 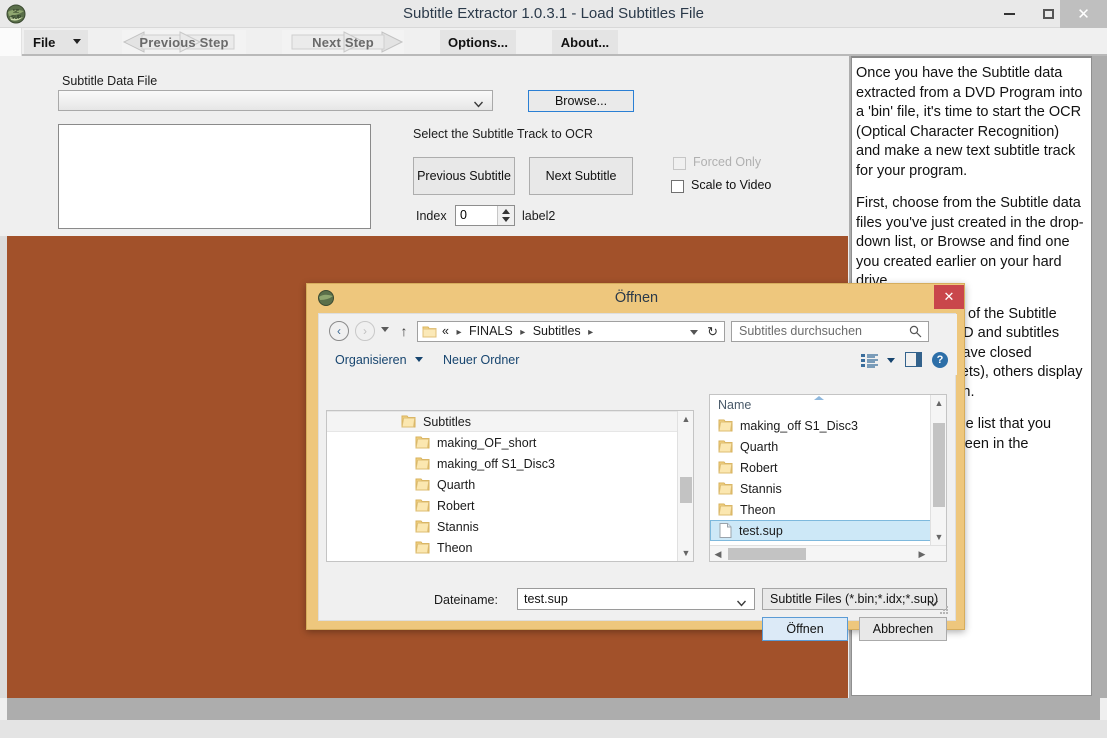 I want to click on maximize-icon, so click(x=1048, y=14).